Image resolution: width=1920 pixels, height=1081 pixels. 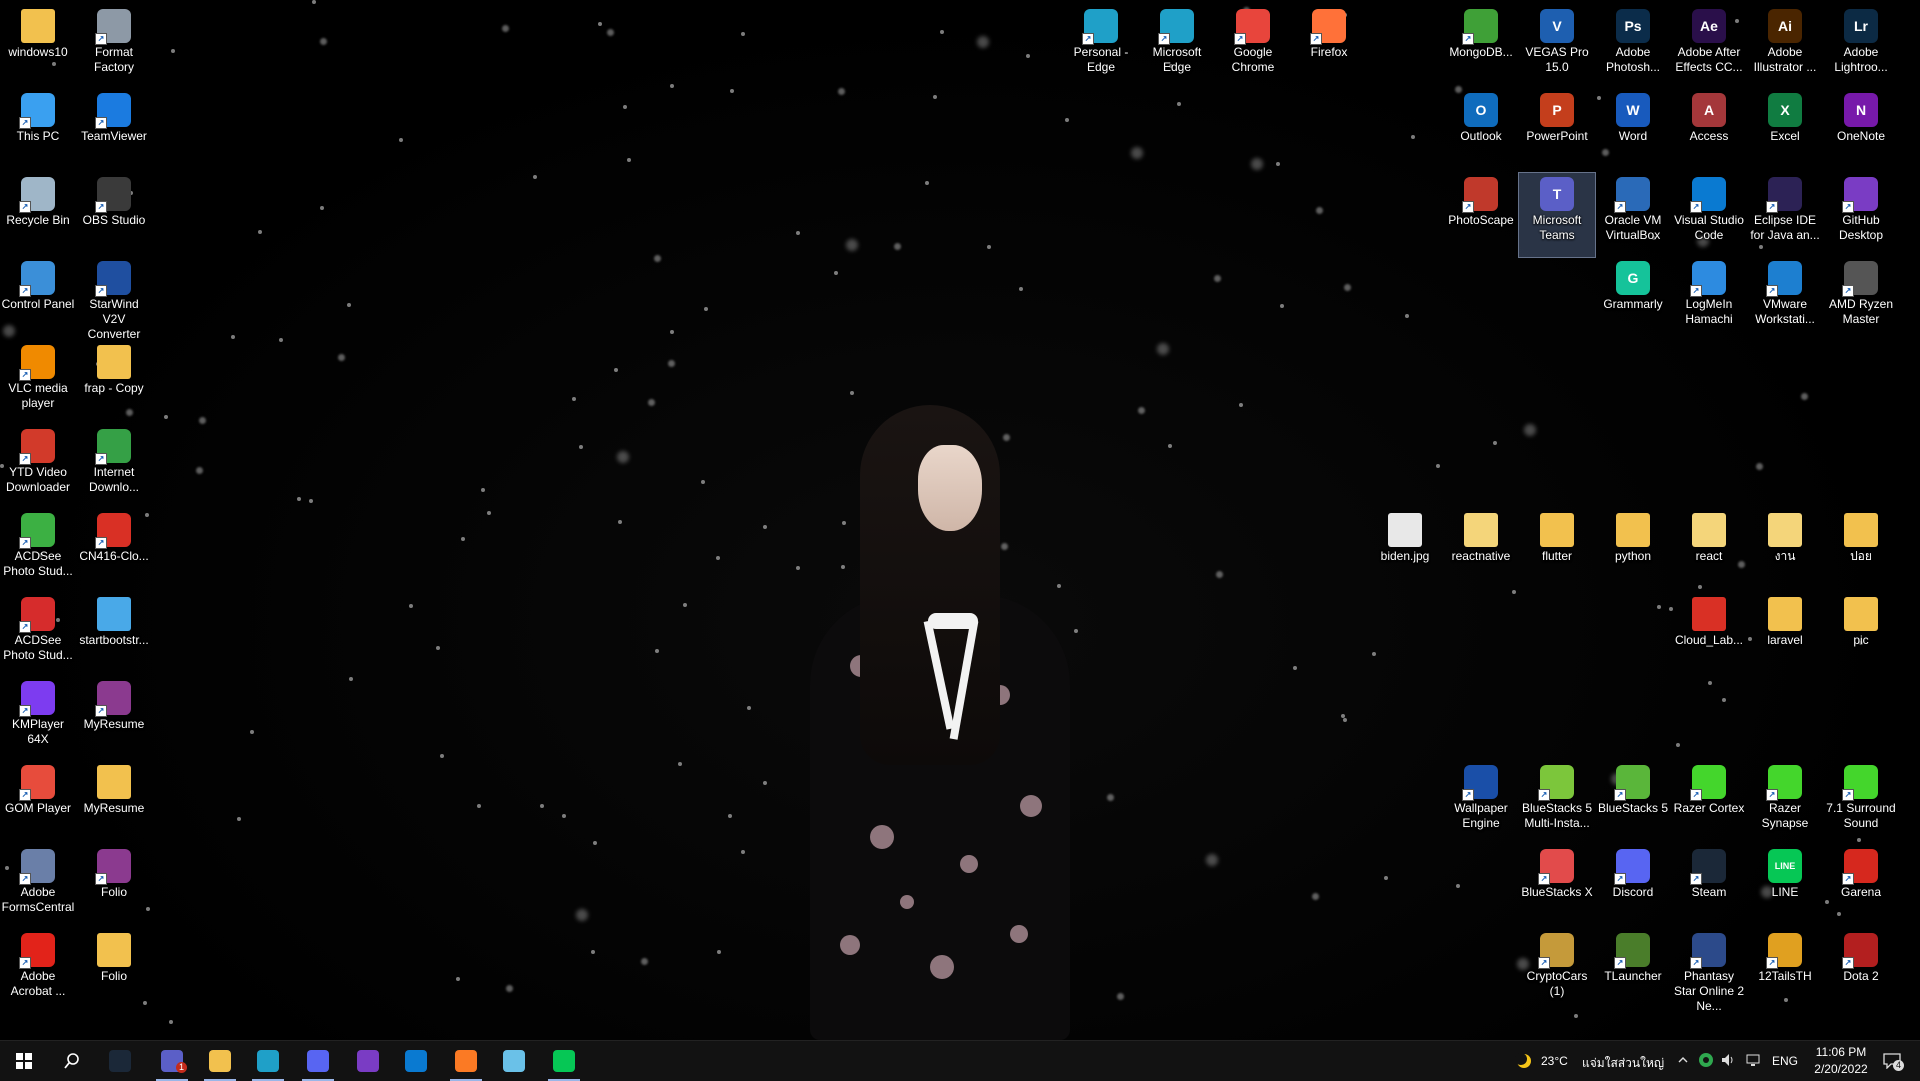 I want to click on desktop-icon-chrome: ↗ Google Chrome, so click(x=1253, y=47).